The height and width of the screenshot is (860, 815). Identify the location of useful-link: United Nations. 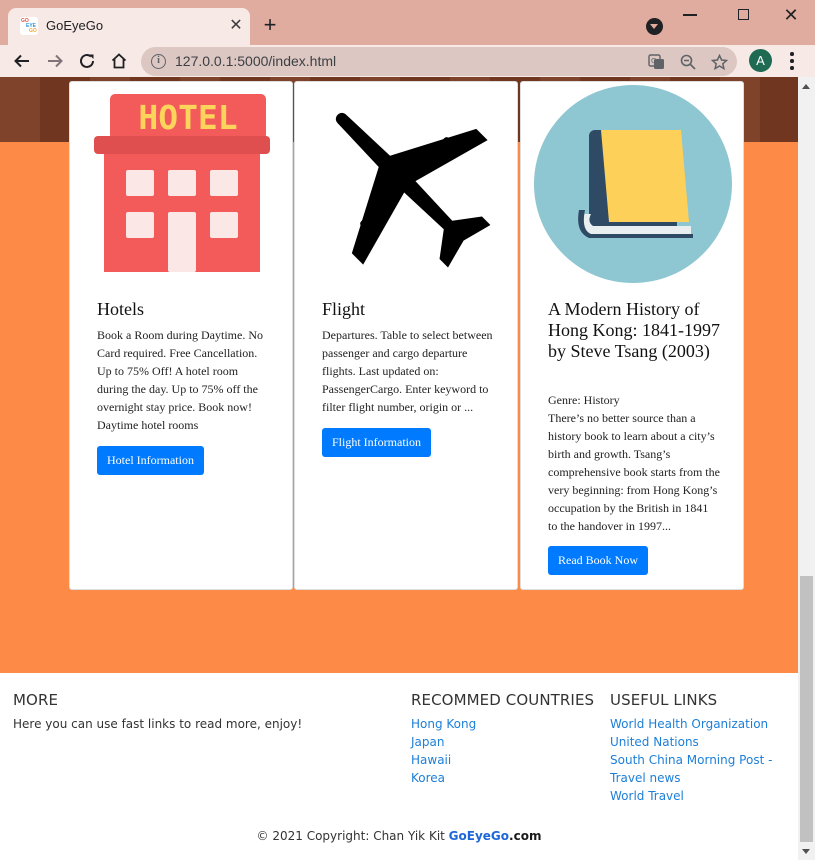
(654, 742).